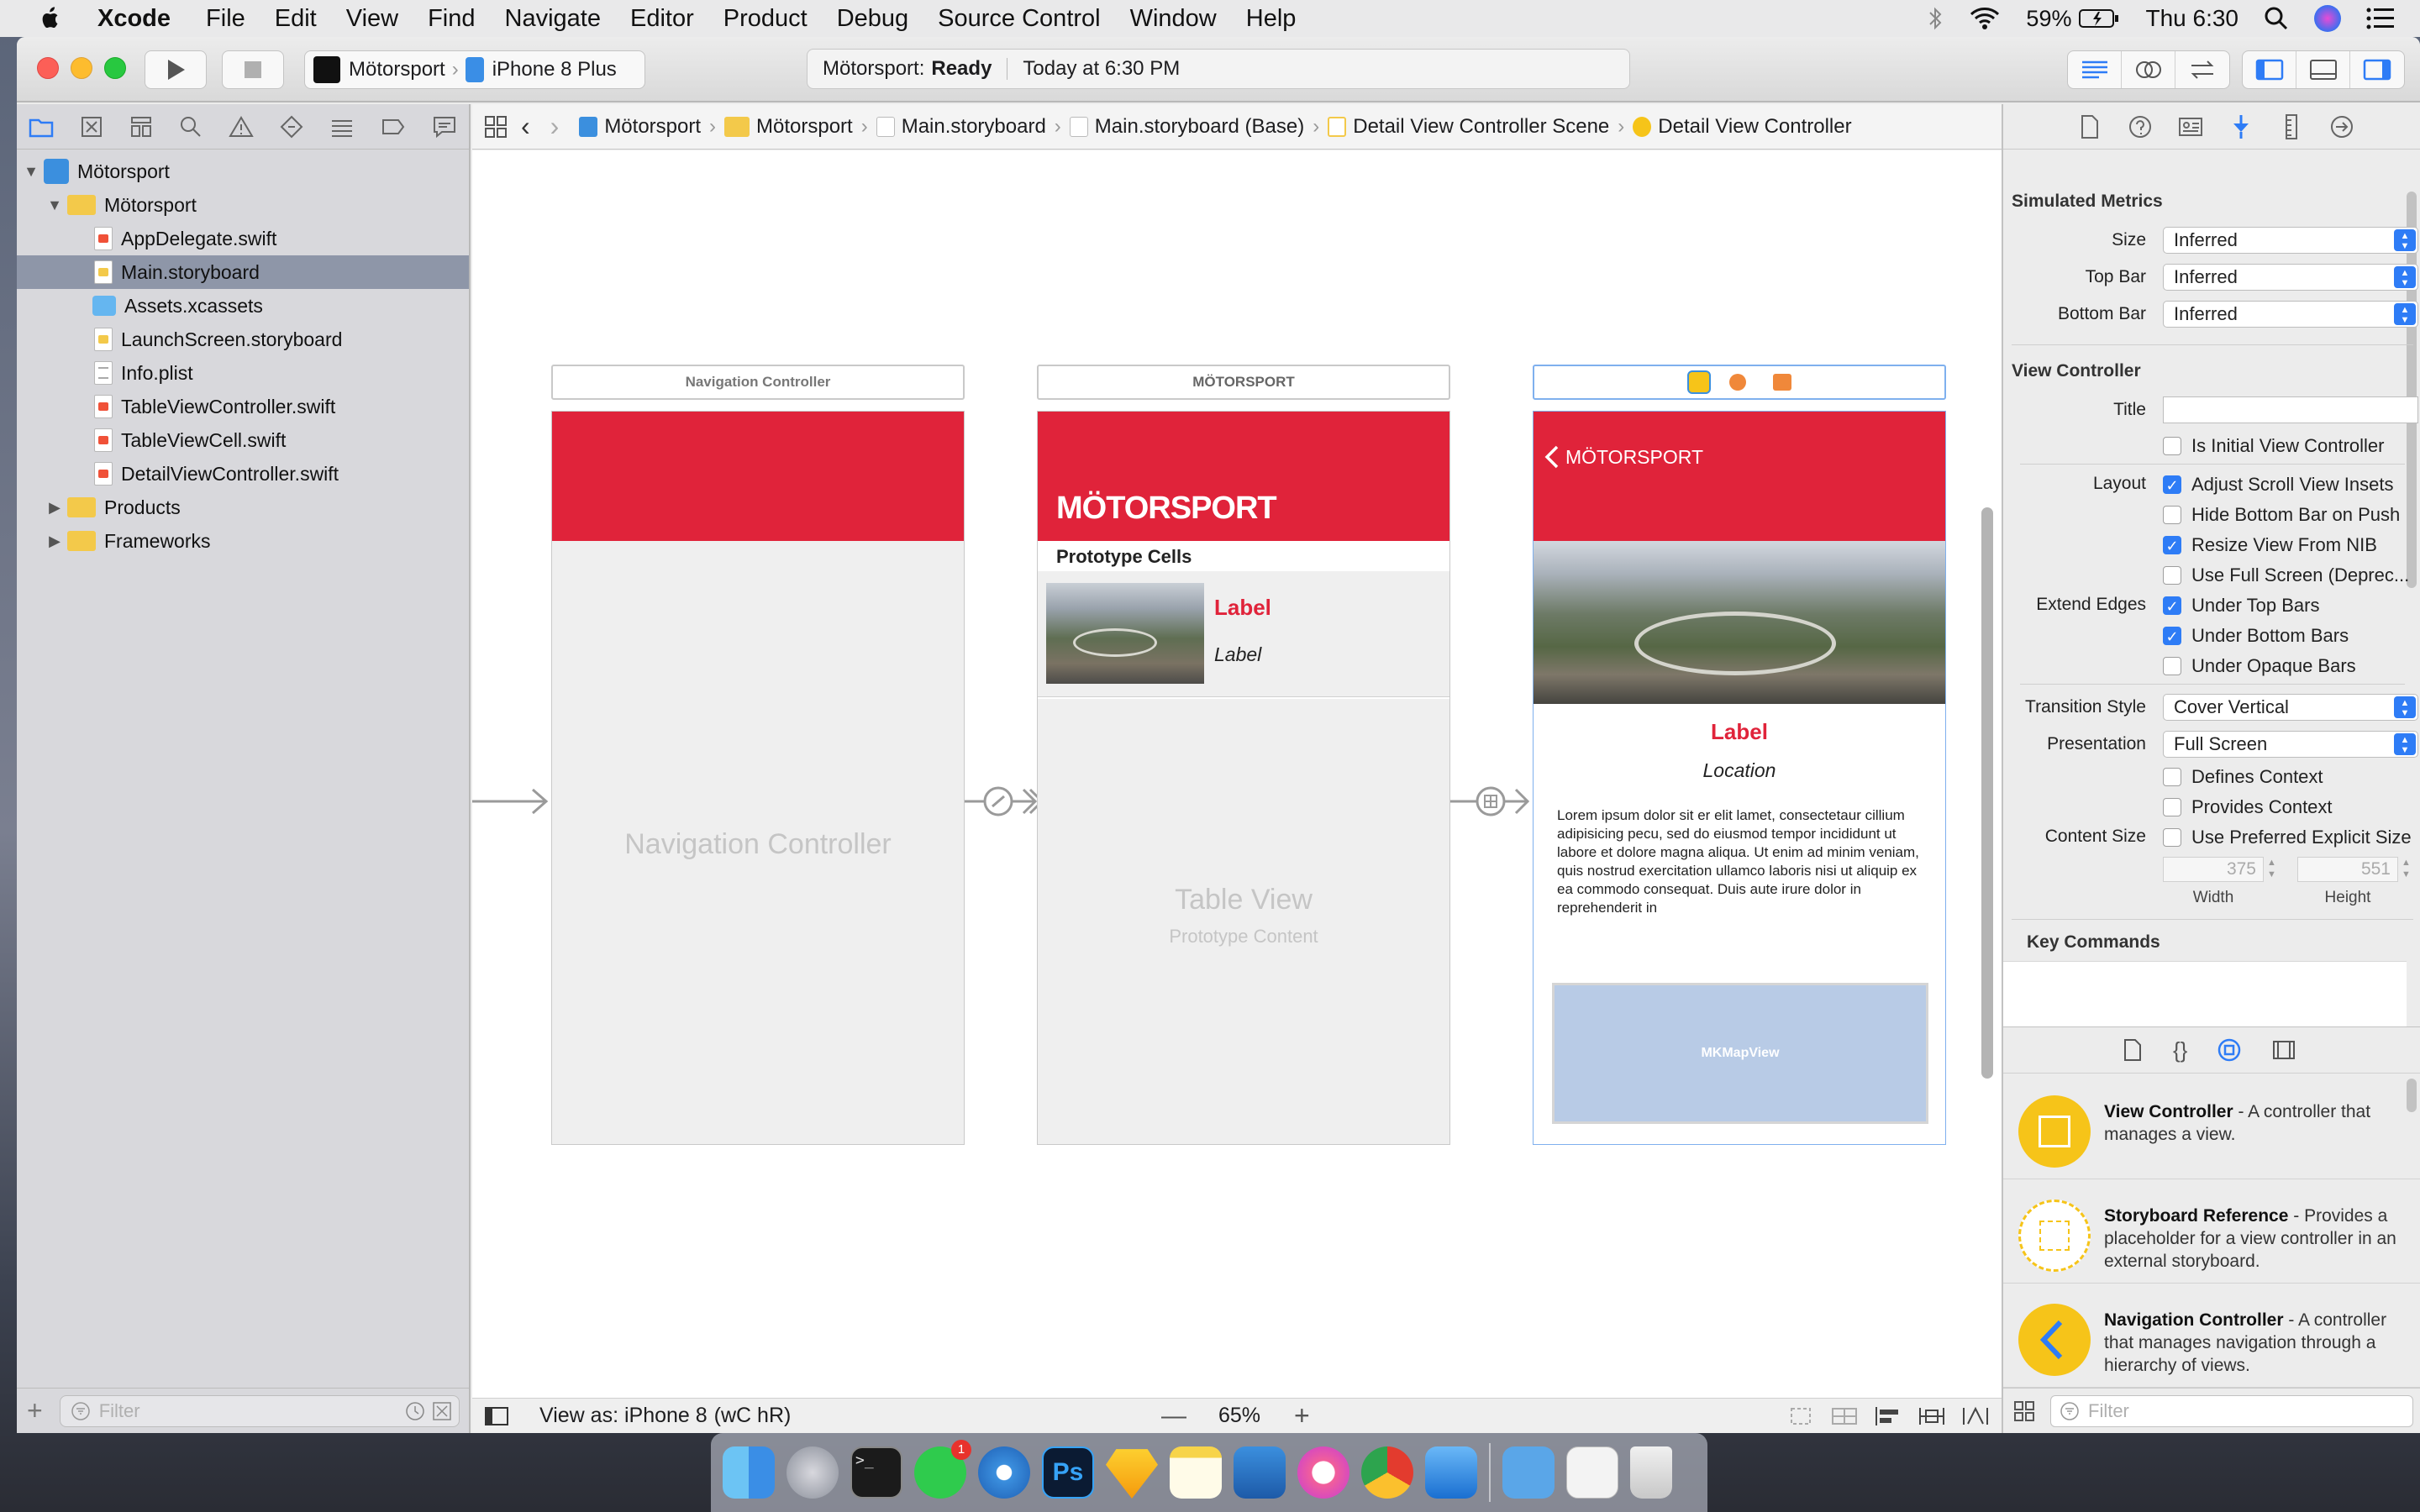 The width and height of the screenshot is (2420, 1512). I want to click on embed-in-stack-icon, so click(1845, 1416).